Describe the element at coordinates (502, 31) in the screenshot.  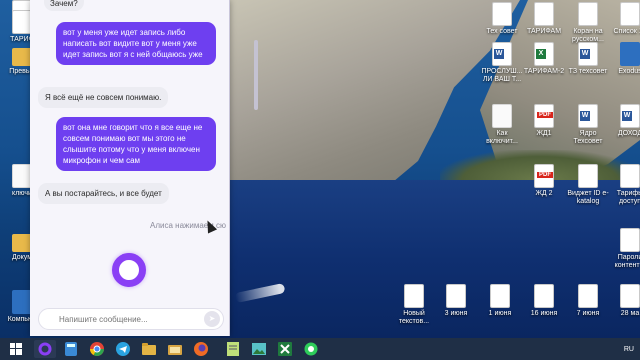
I see `desktop-icon-label: Тех совет` at that location.